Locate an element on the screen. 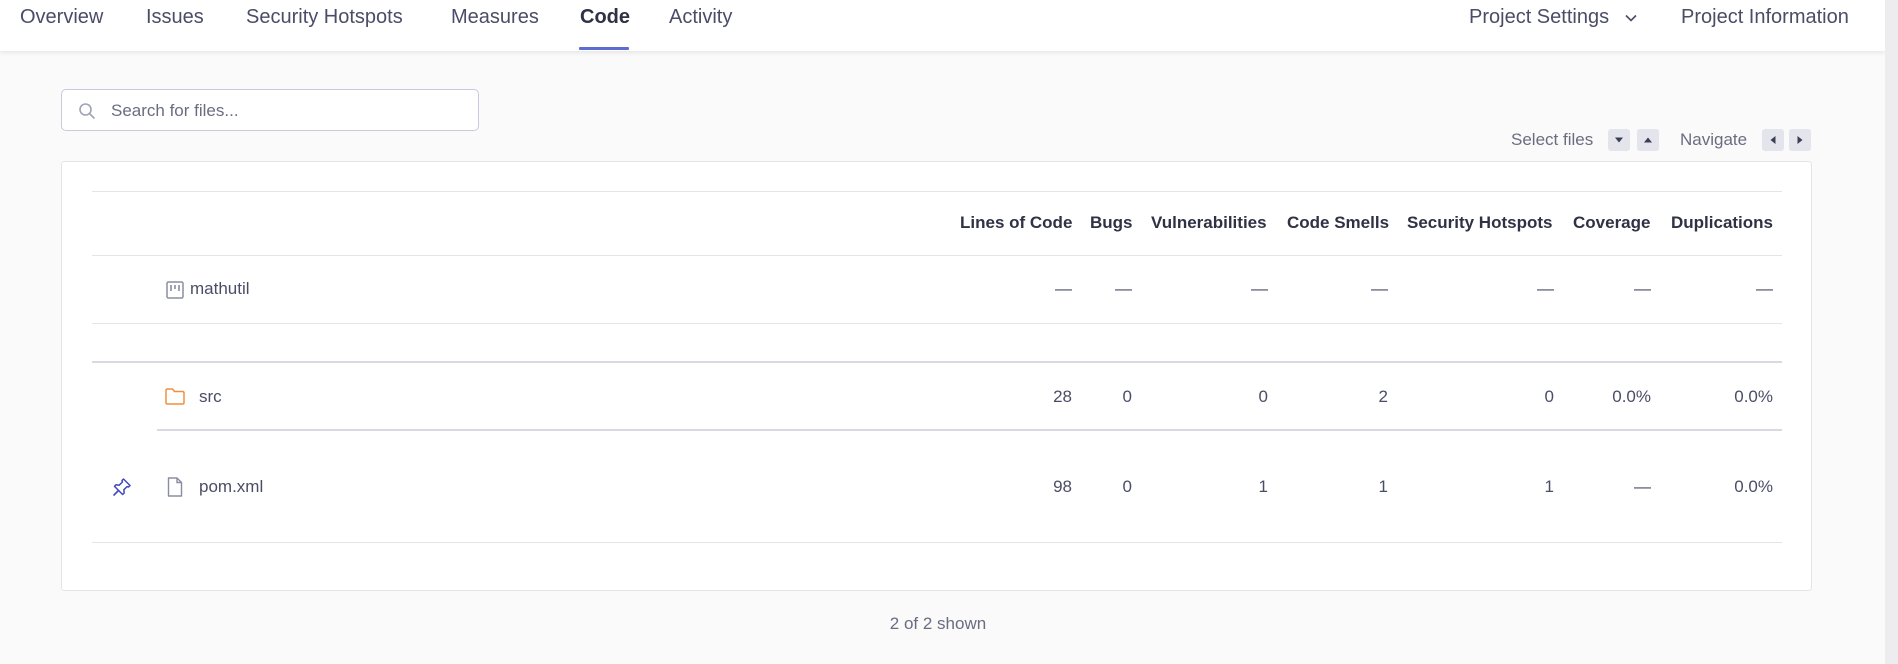 This screenshot has height=664, width=1898. pom-security-hotspots: 1 is located at coordinates (1549, 486).